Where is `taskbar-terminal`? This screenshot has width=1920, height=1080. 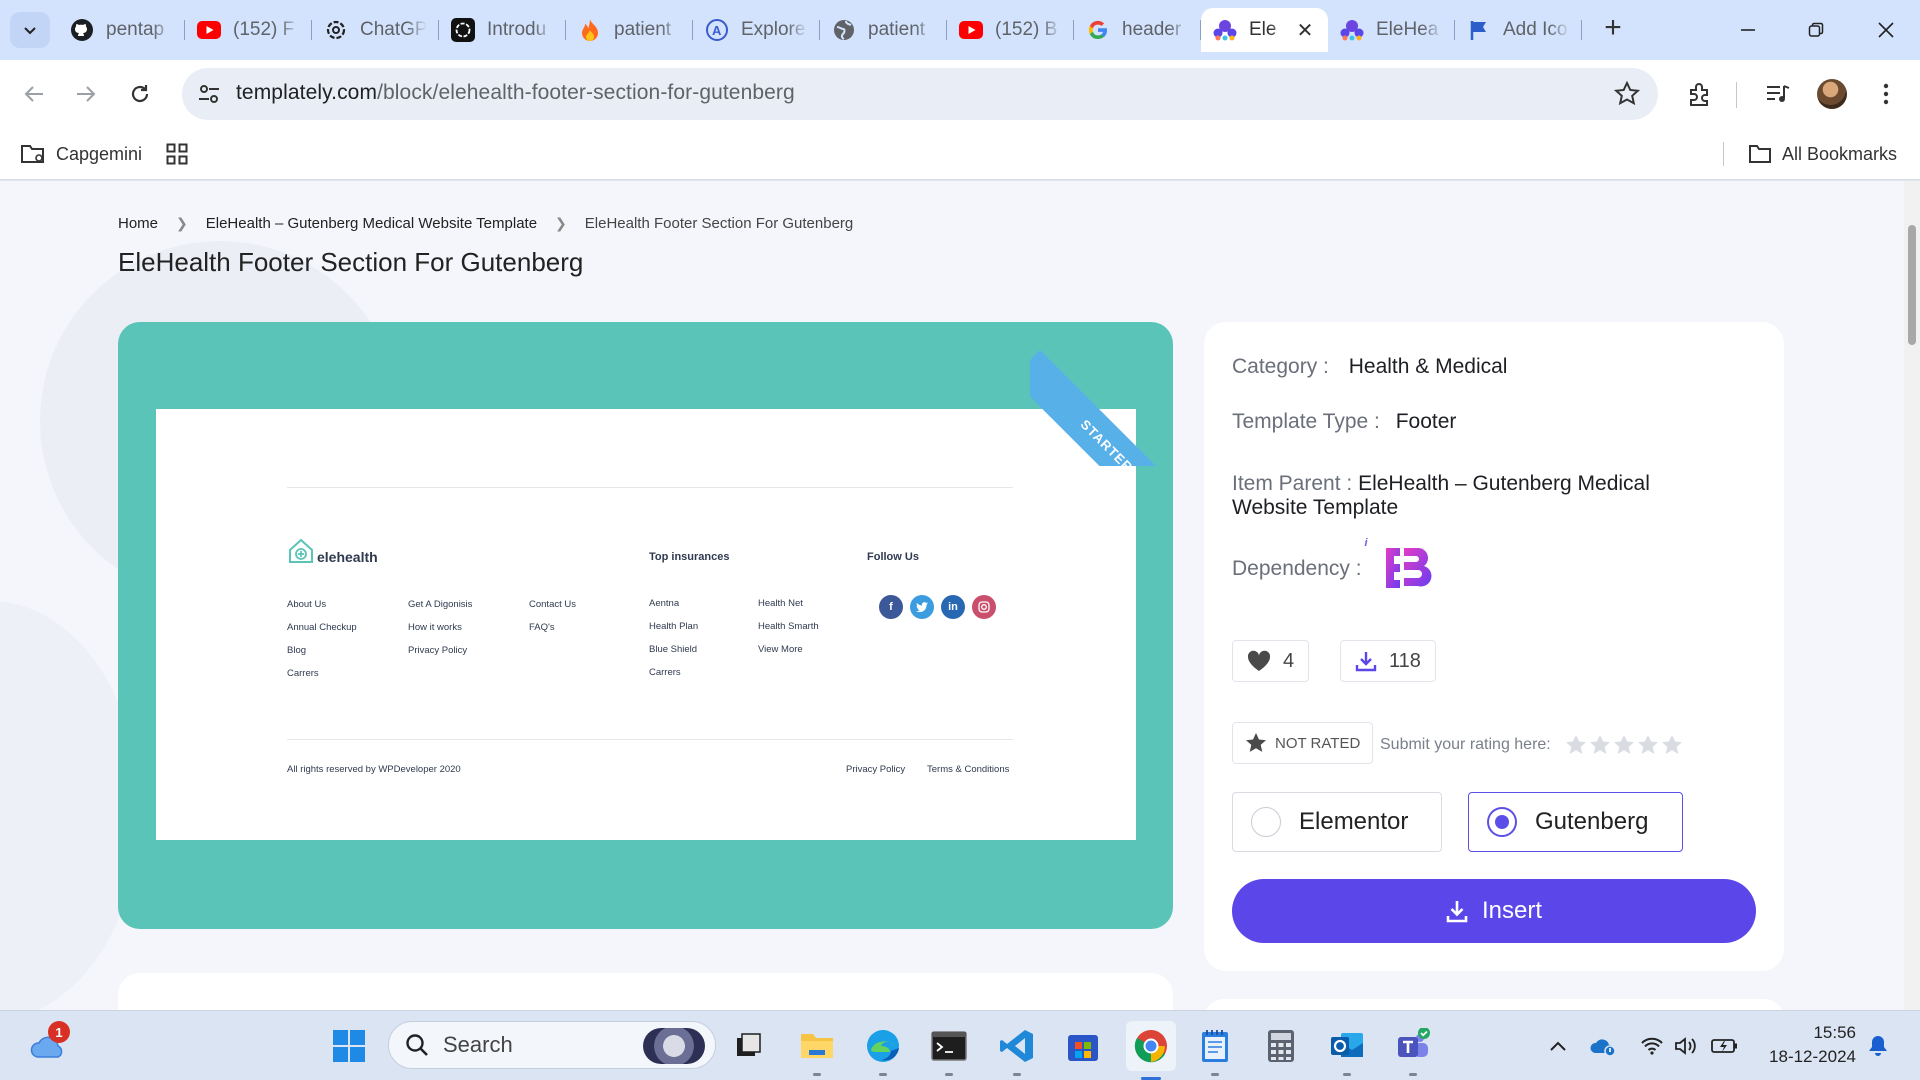
taskbar-terminal is located at coordinates (949, 1050).